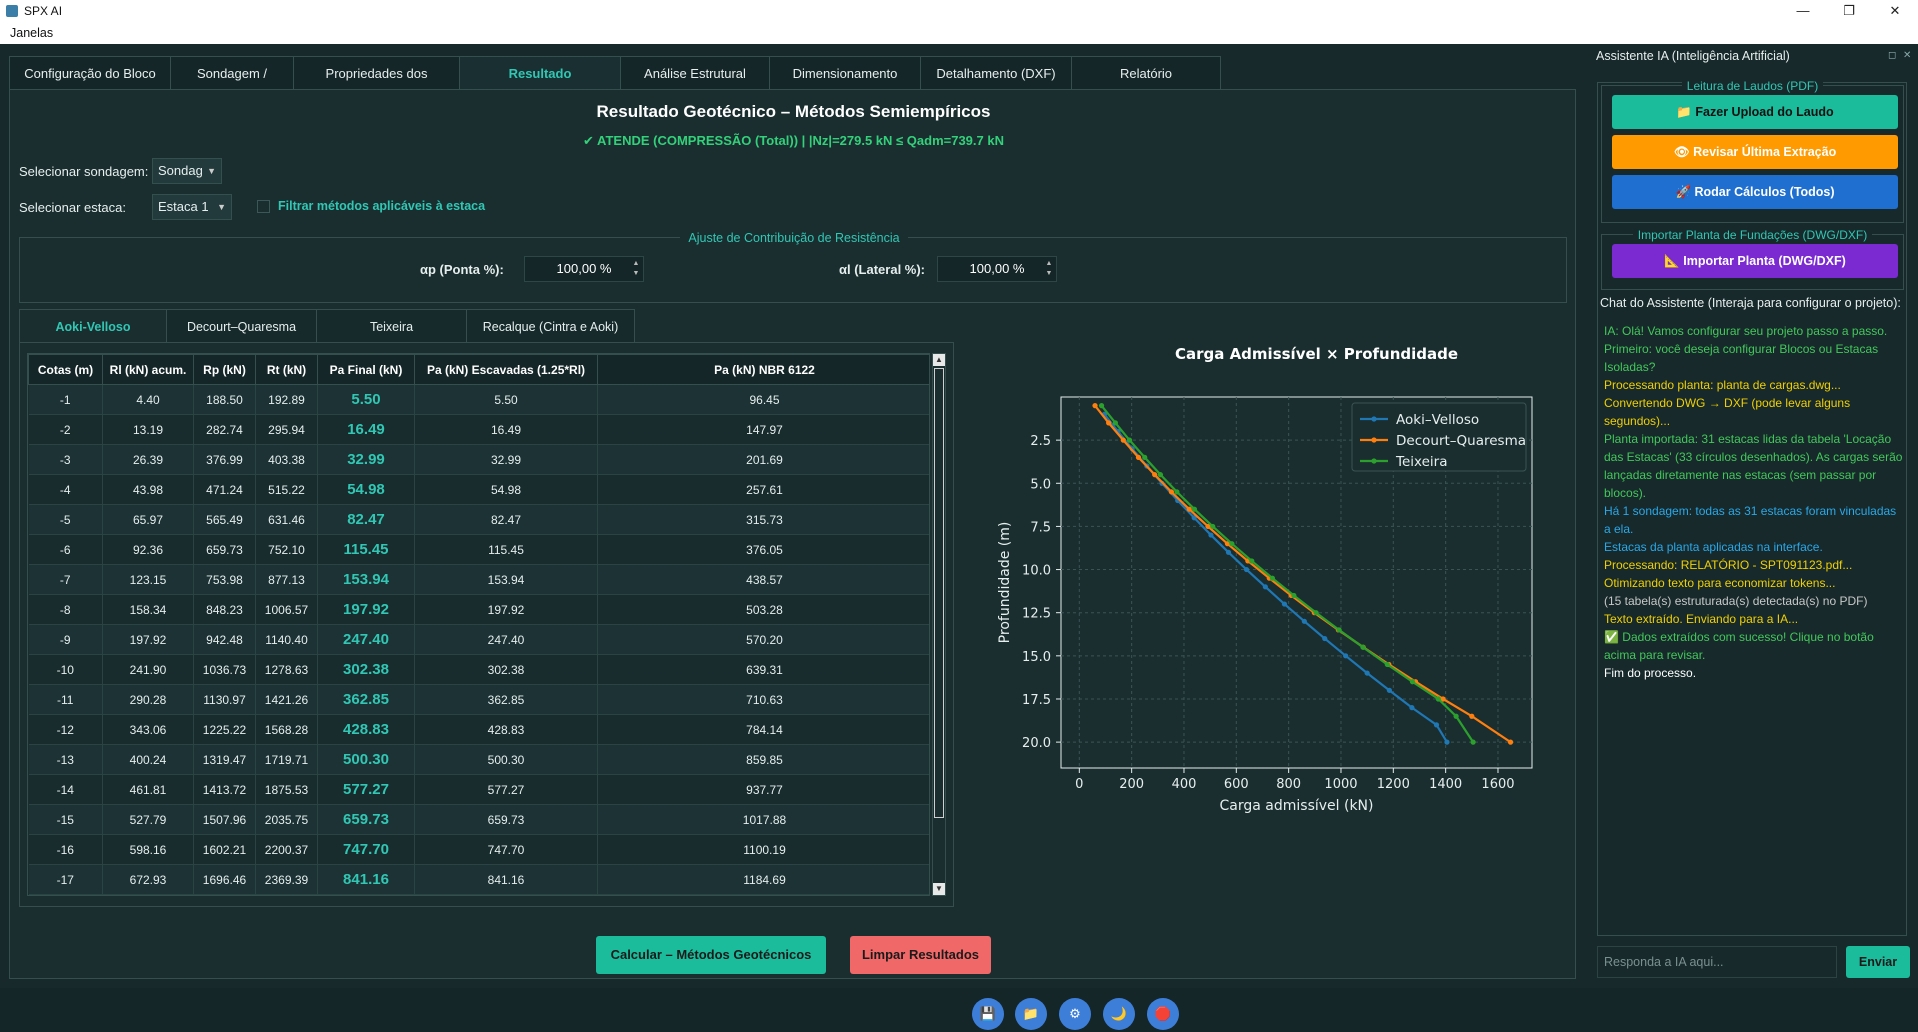 Image resolution: width=1918 pixels, height=1032 pixels. I want to click on x-tick-label: 200, so click(1131, 784).